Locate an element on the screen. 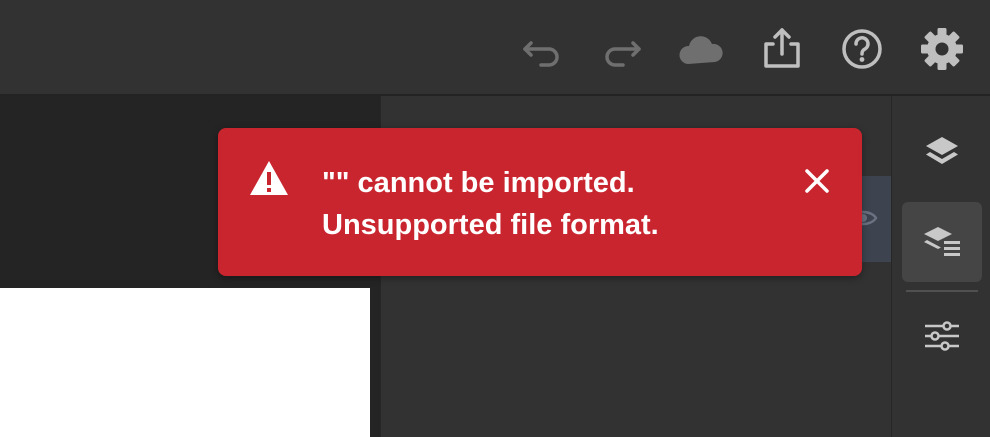  document-canvas is located at coordinates (185, 362).